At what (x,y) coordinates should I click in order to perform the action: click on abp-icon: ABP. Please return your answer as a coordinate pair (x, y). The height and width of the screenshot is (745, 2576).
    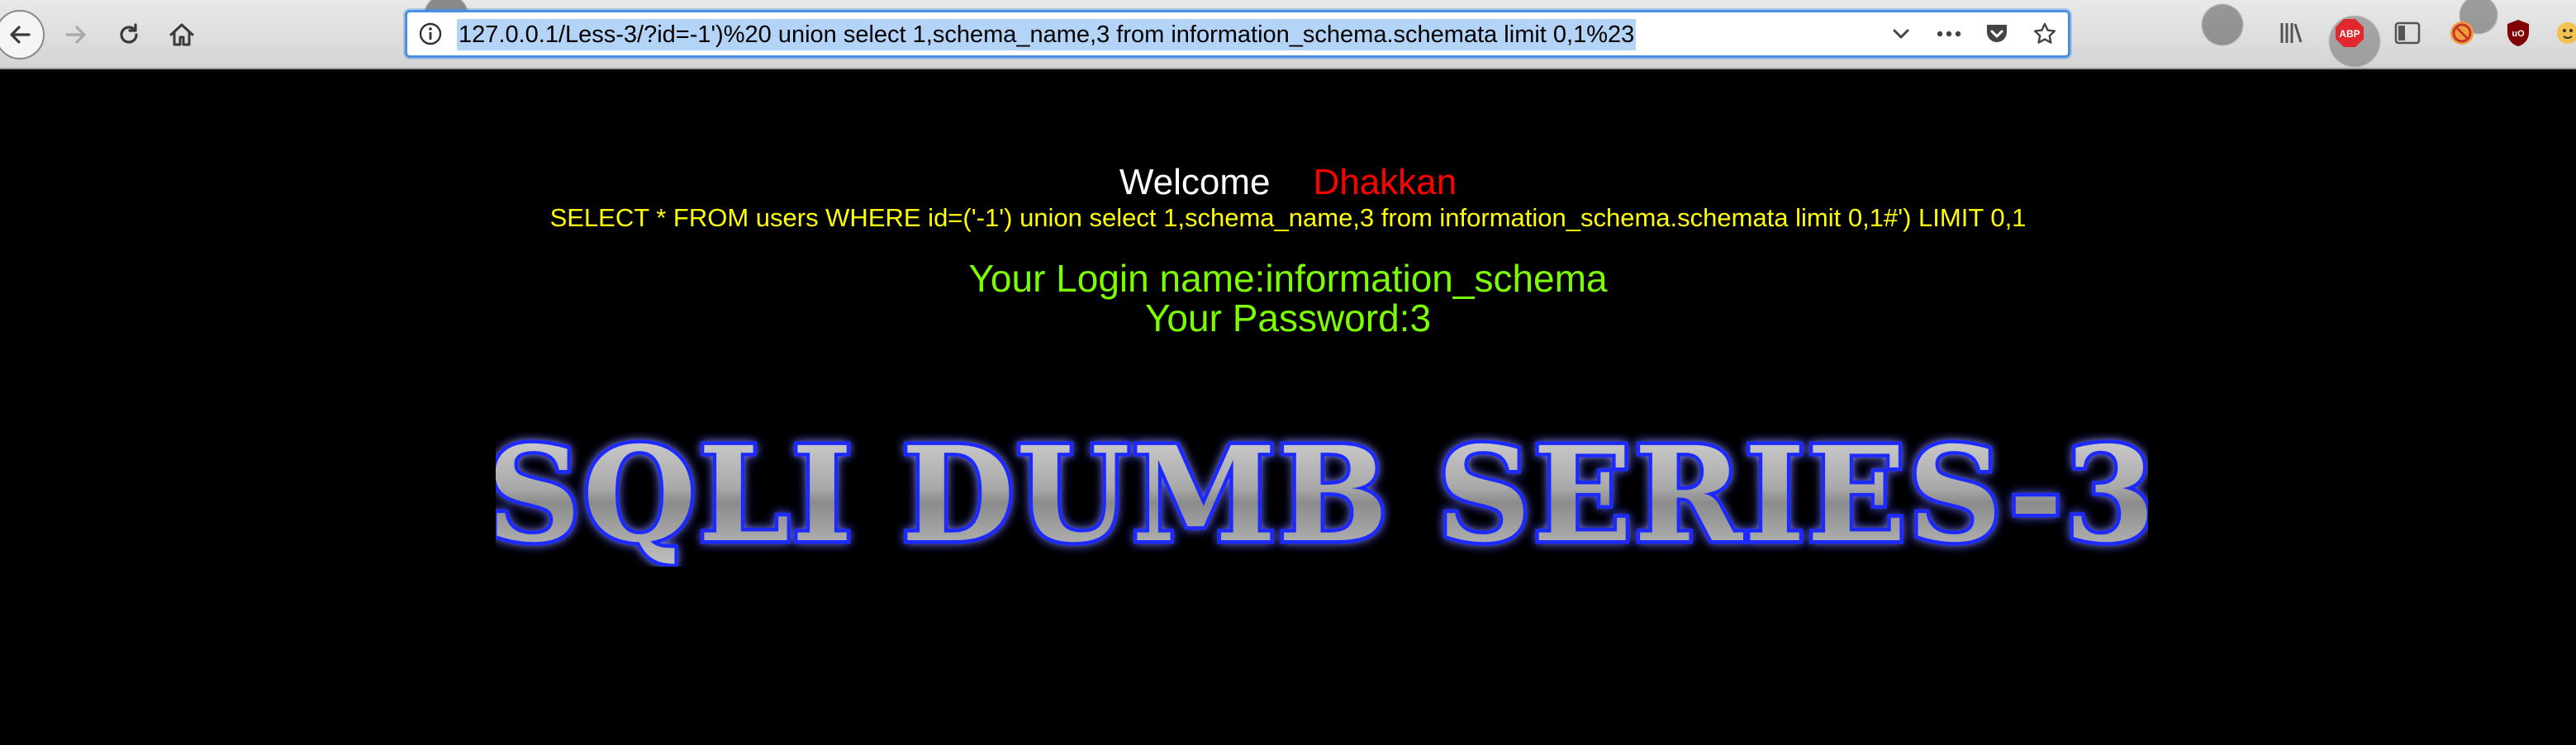
    Looking at the image, I should click on (2350, 33).